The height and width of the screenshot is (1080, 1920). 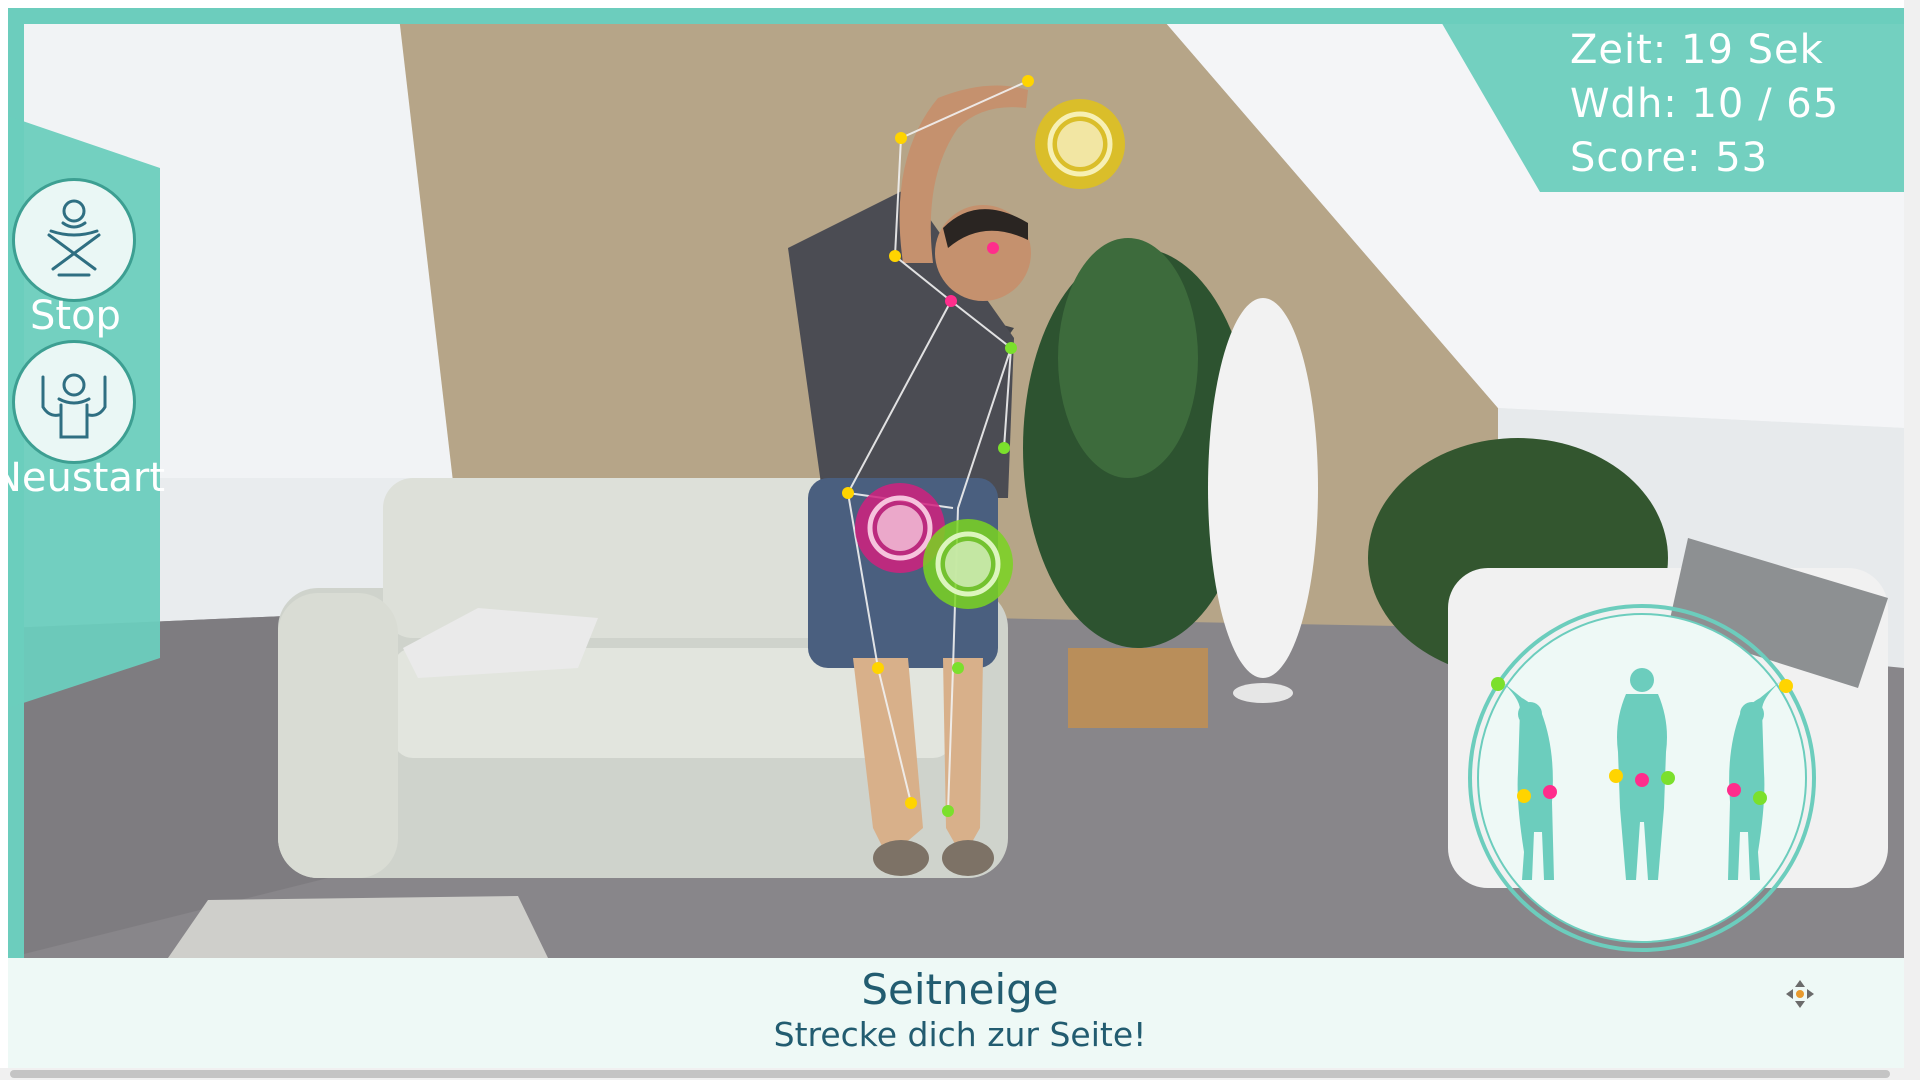 What do you see at coordinates (960, 989) in the screenshot?
I see `exercise-title: Seitneige` at bounding box center [960, 989].